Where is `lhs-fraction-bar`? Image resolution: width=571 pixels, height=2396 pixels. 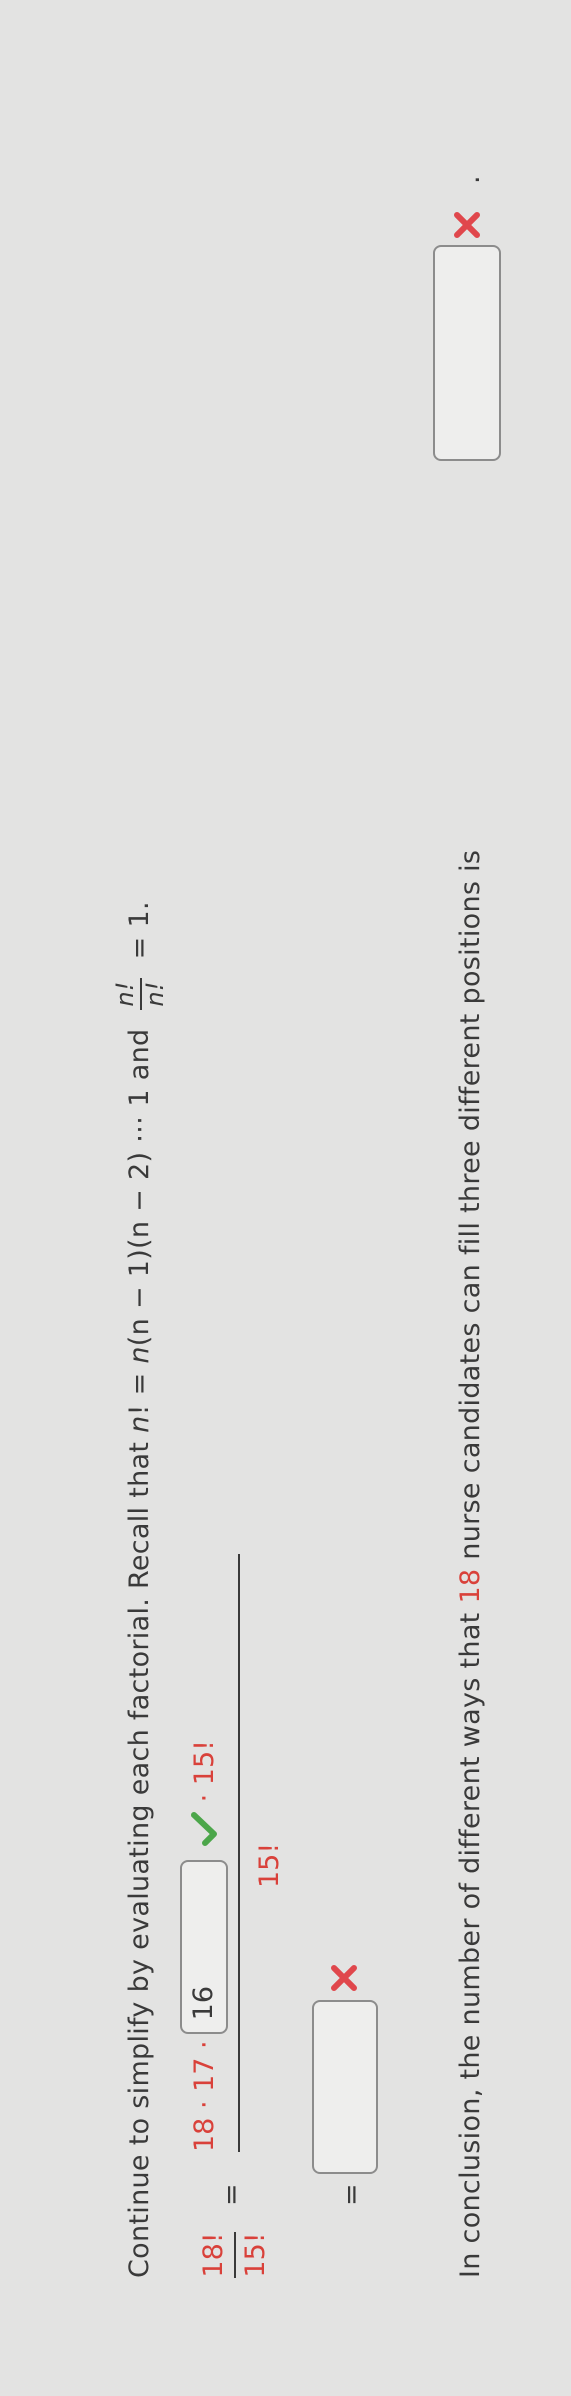
lhs-fraction-bar is located at coordinates (235, 2255).